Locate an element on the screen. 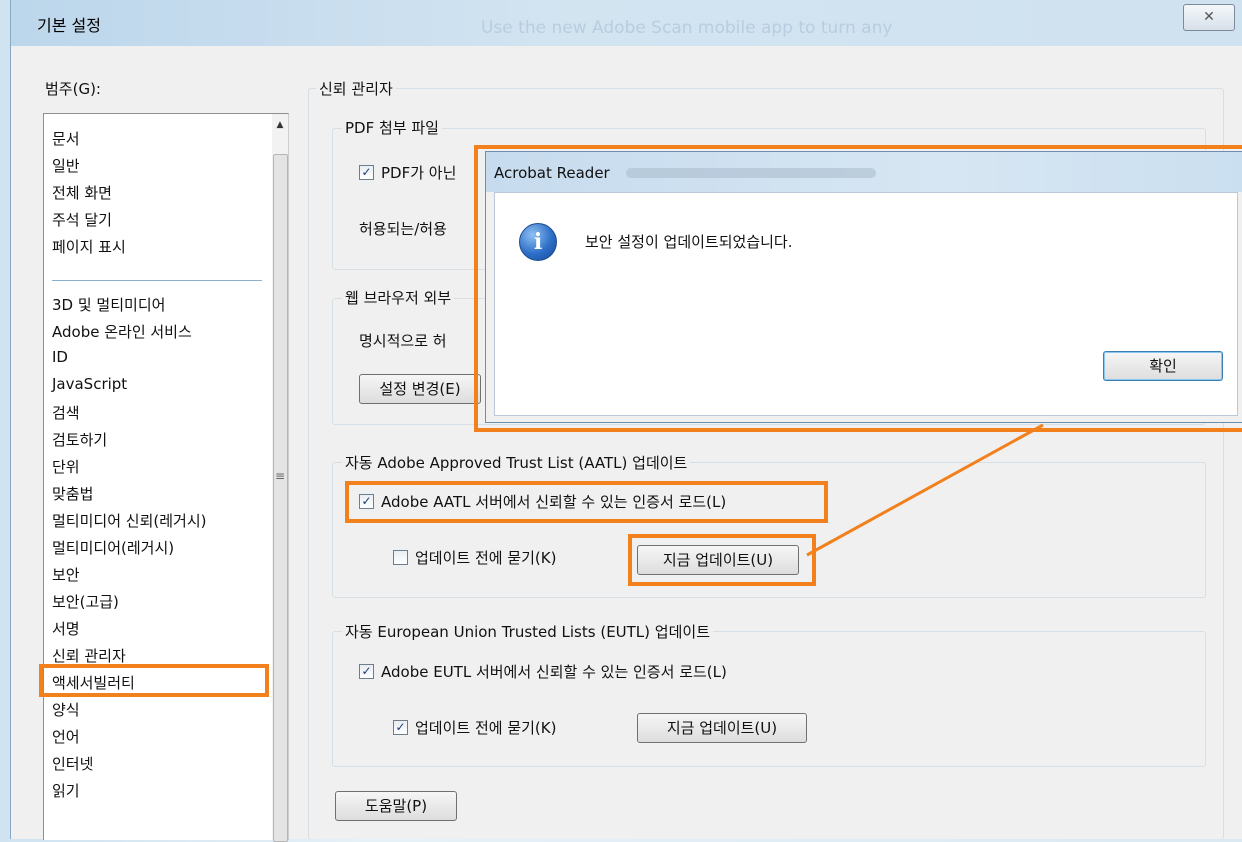  category-scrollbar: ▲ ≡ is located at coordinates (280, 477).